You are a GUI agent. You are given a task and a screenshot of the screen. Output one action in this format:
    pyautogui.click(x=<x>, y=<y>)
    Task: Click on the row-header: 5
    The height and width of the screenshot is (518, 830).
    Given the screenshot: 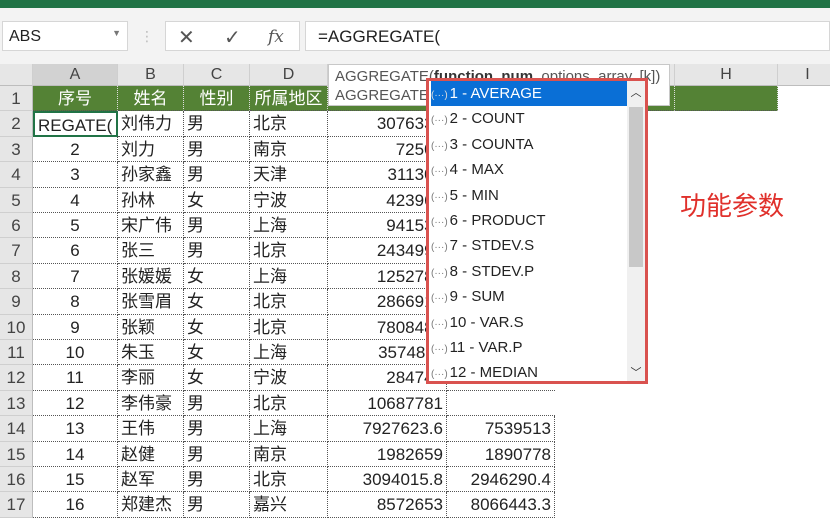 What is the action you would take?
    pyautogui.click(x=16, y=200)
    